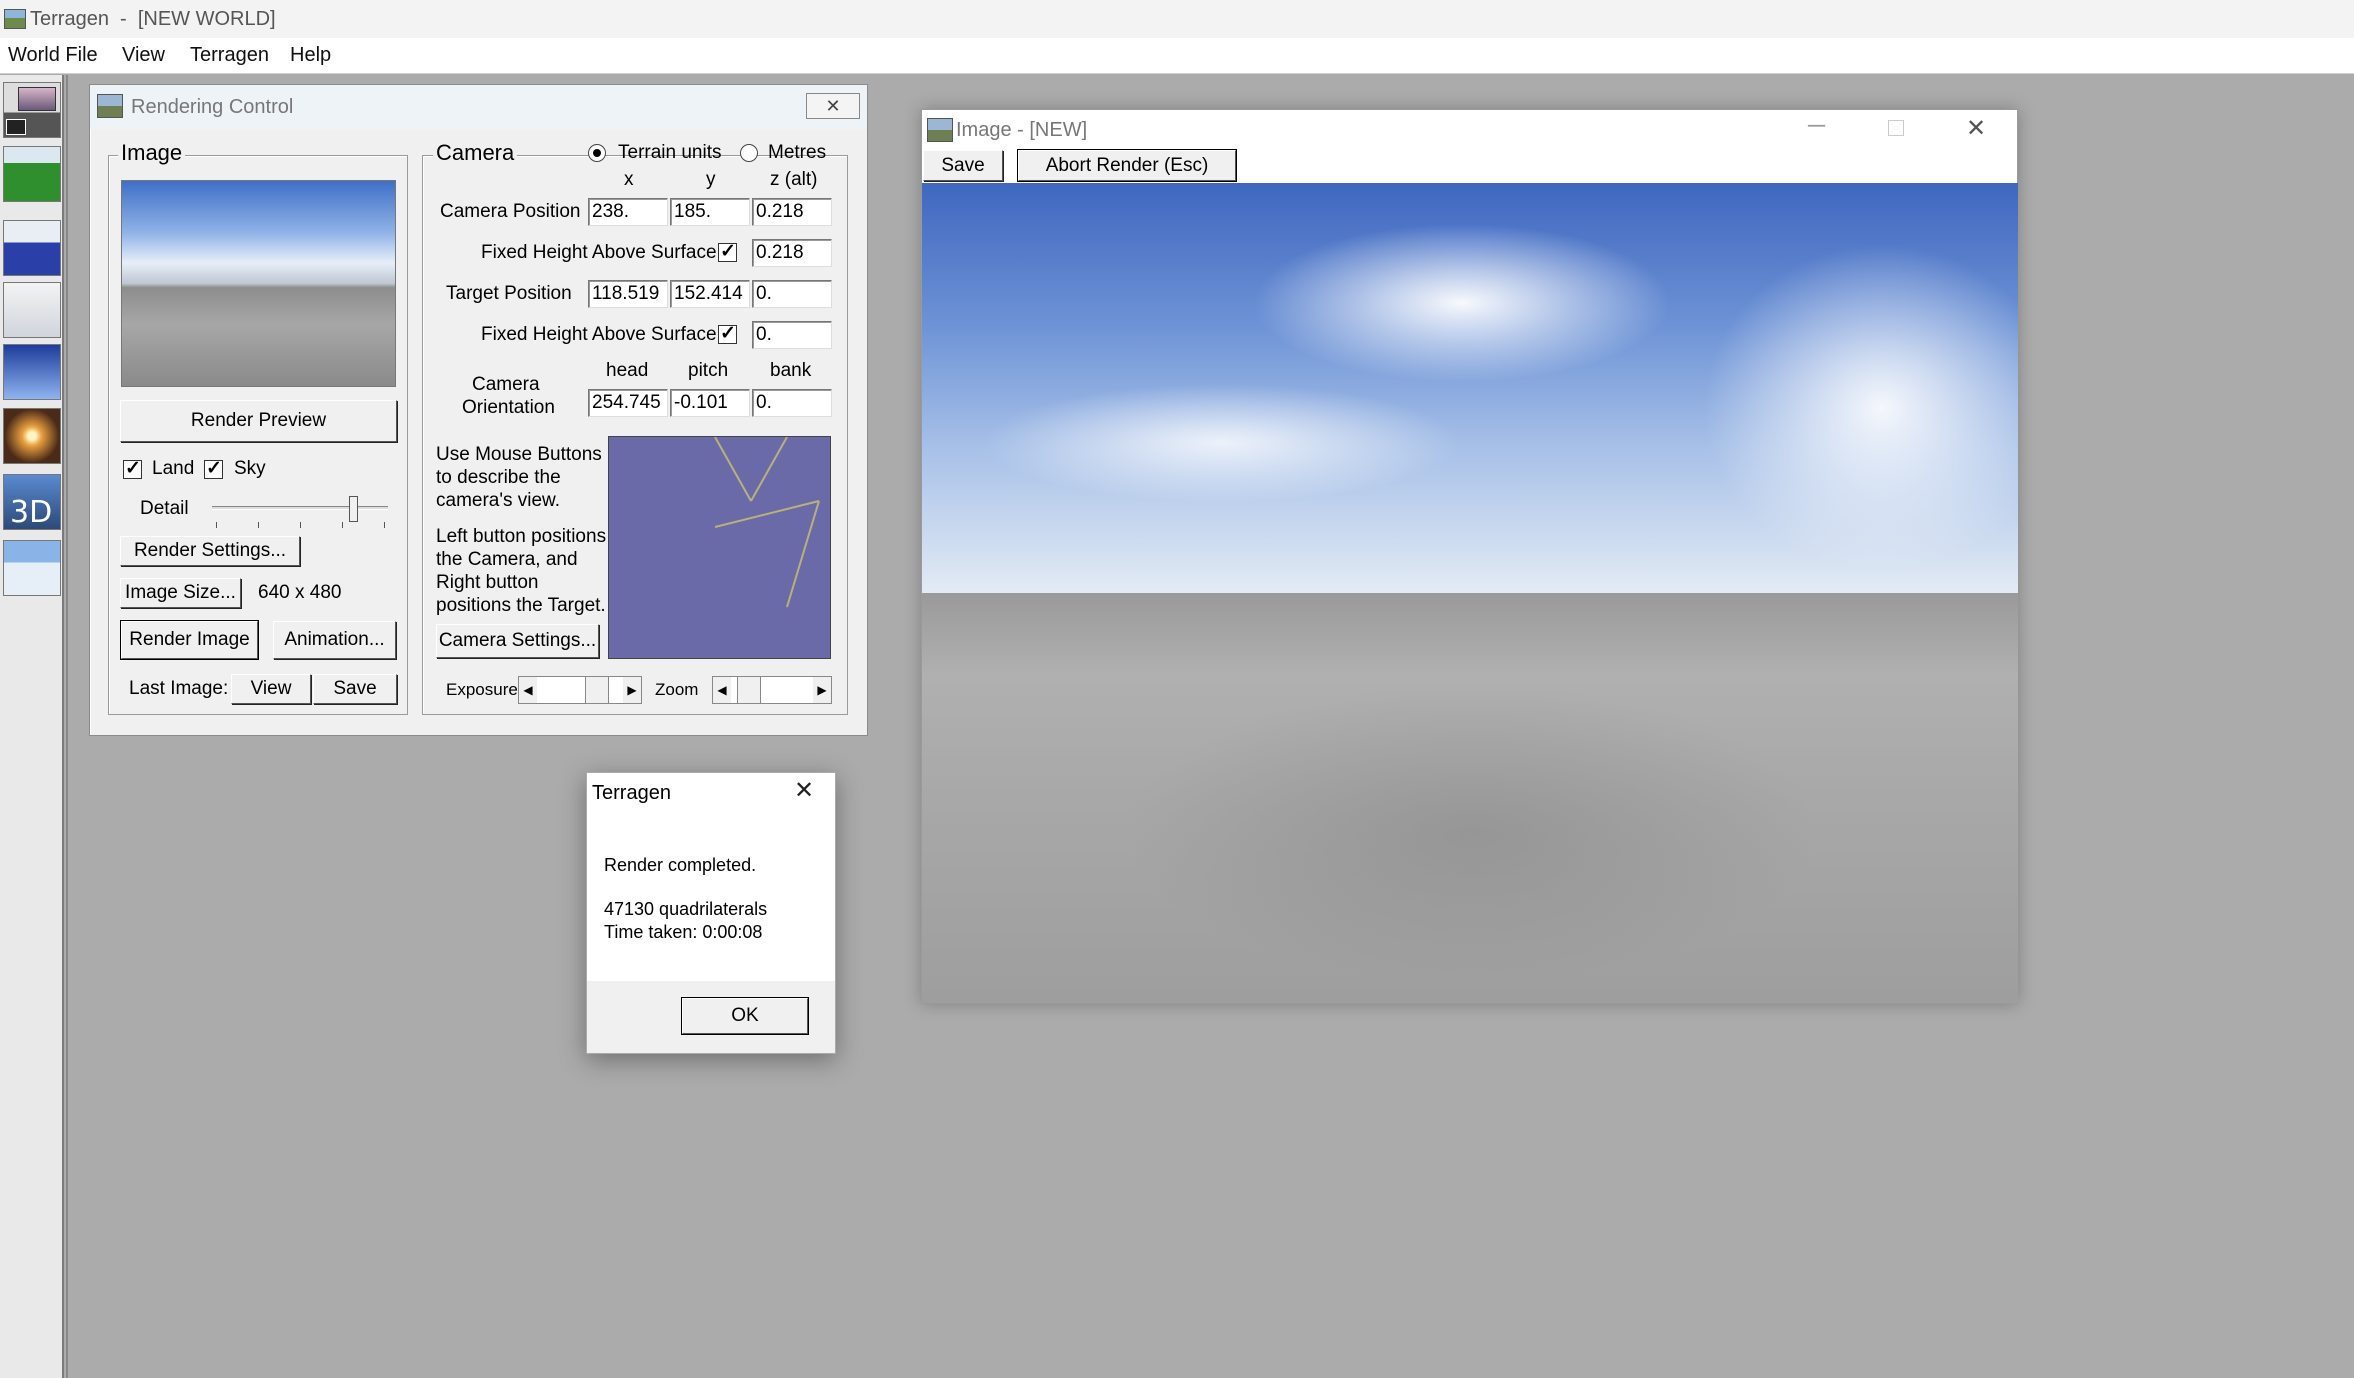 This screenshot has width=2354, height=1378. What do you see at coordinates (727, 333) in the screenshot?
I see `target-fixed-height-checkbox` at bounding box center [727, 333].